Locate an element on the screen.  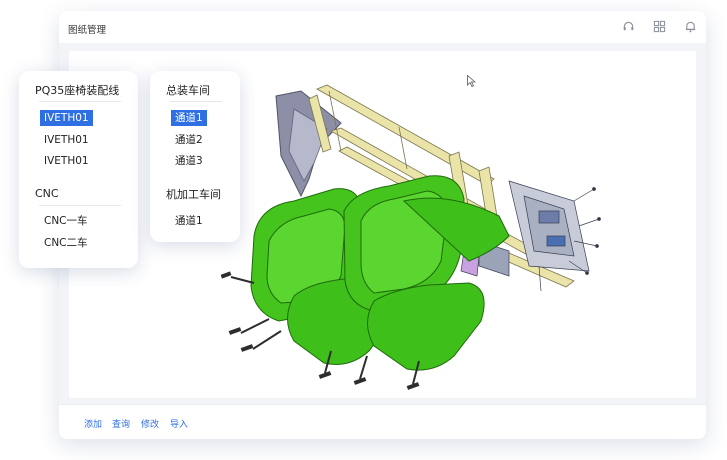
footer-toolbar: 添加 查询 修改 导入 is located at coordinates (382, 421).